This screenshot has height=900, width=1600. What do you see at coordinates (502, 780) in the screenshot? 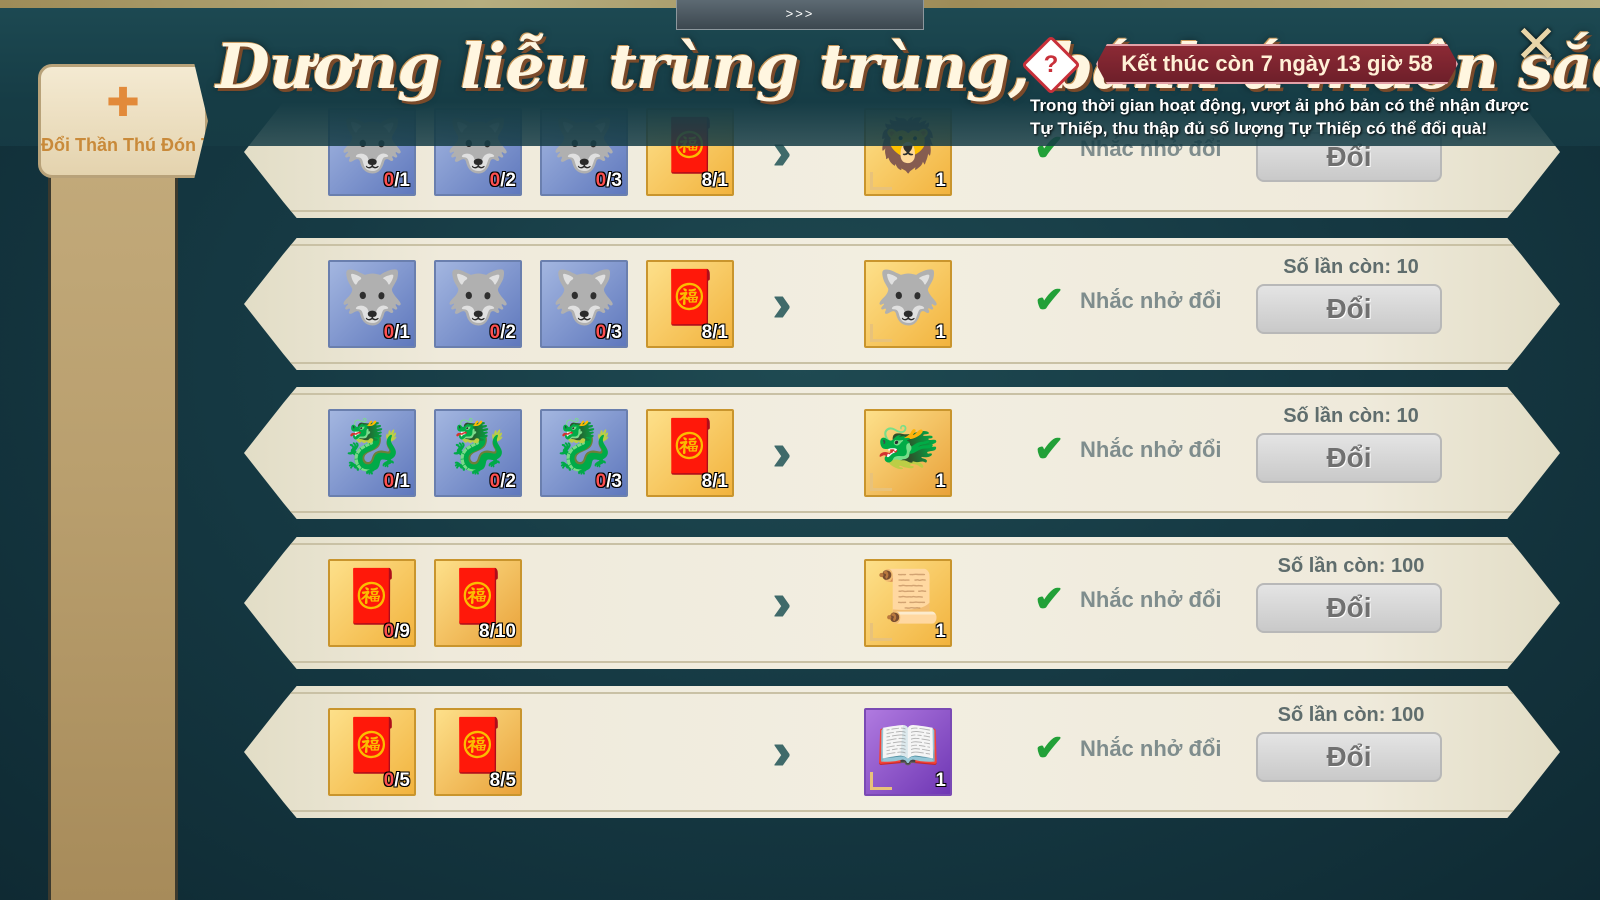
I see `material-count: 8/5` at bounding box center [502, 780].